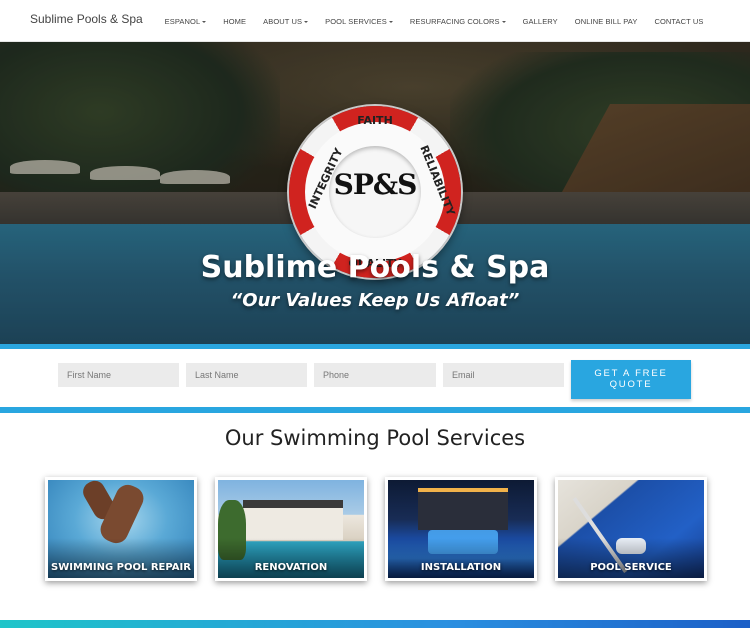 This screenshot has width=750, height=628. I want to click on divider-bar, so click(375, 410).